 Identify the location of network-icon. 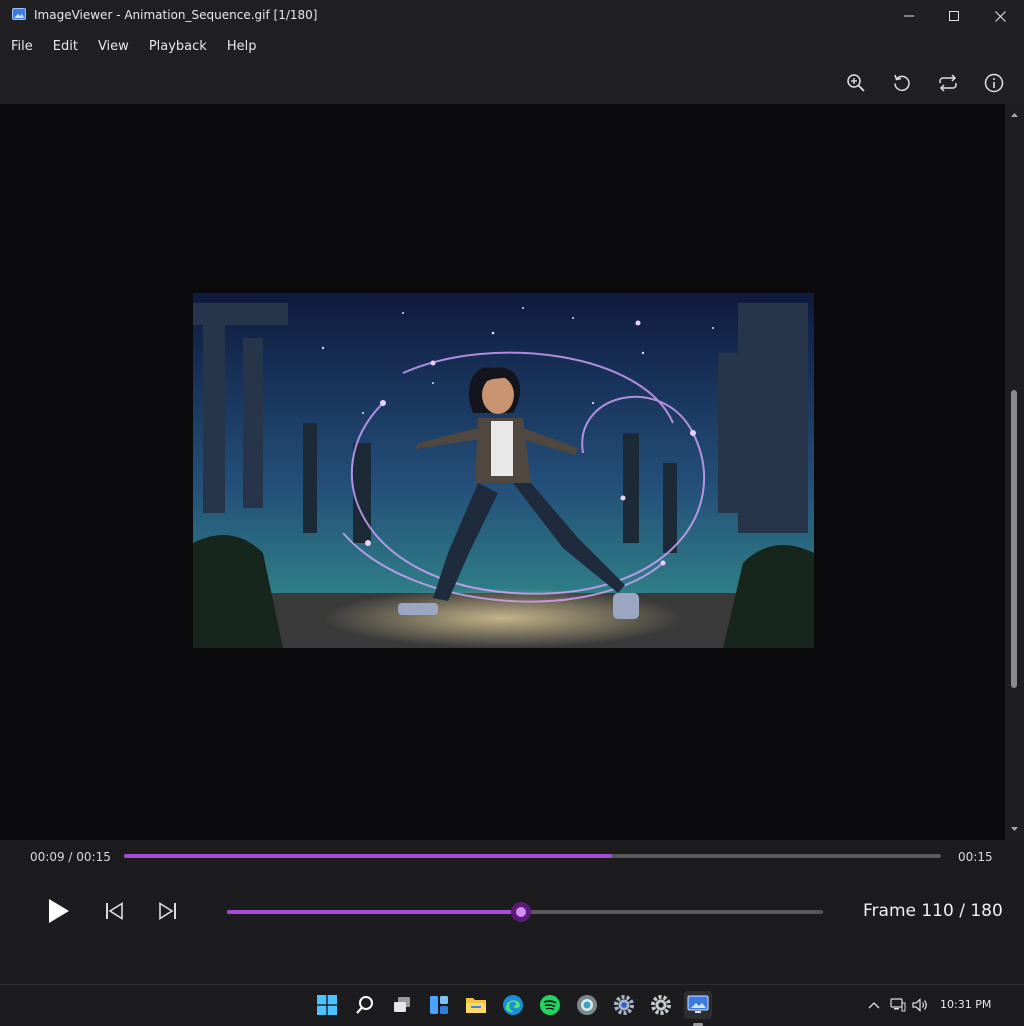
(898, 1005).